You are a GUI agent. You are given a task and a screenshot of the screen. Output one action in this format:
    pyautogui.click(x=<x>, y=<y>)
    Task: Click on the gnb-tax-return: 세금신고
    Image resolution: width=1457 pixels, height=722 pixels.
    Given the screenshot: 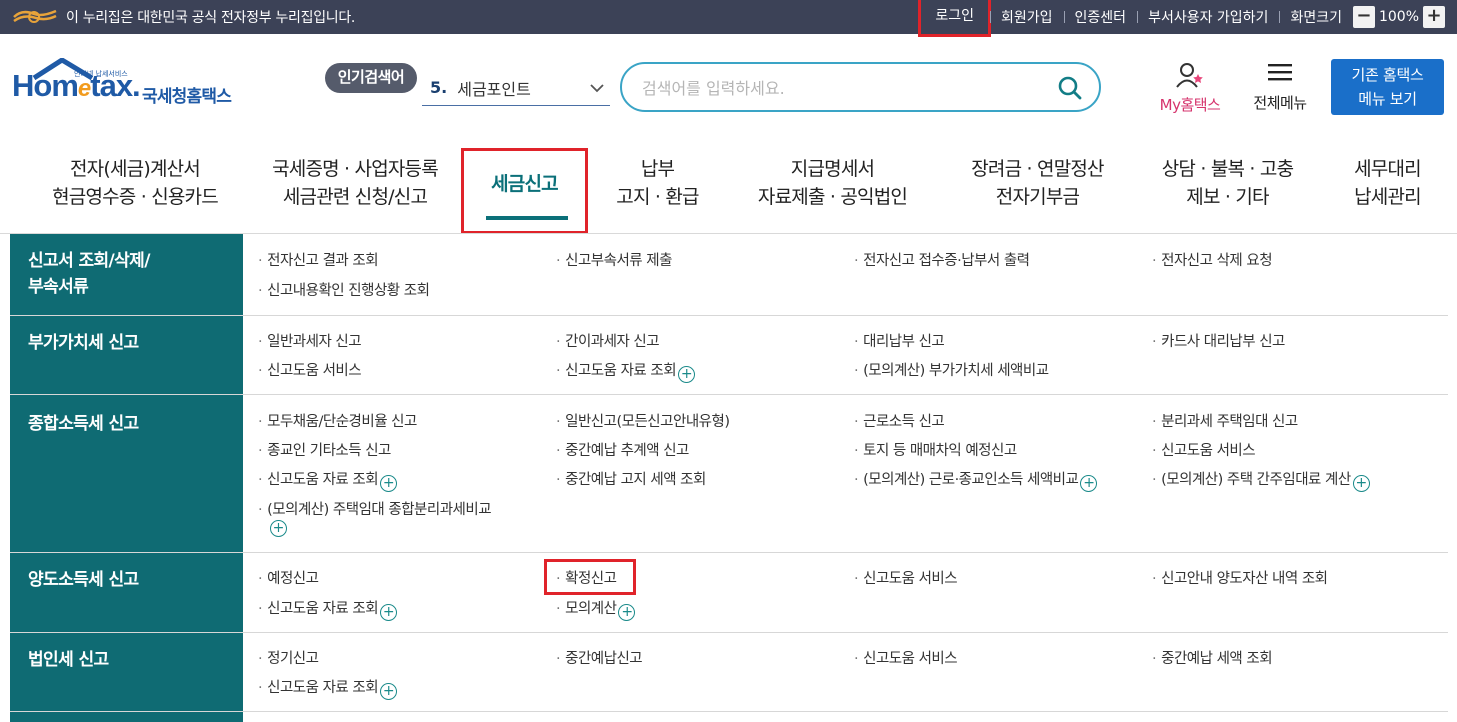 What is the action you would take?
    pyautogui.click(x=524, y=191)
    